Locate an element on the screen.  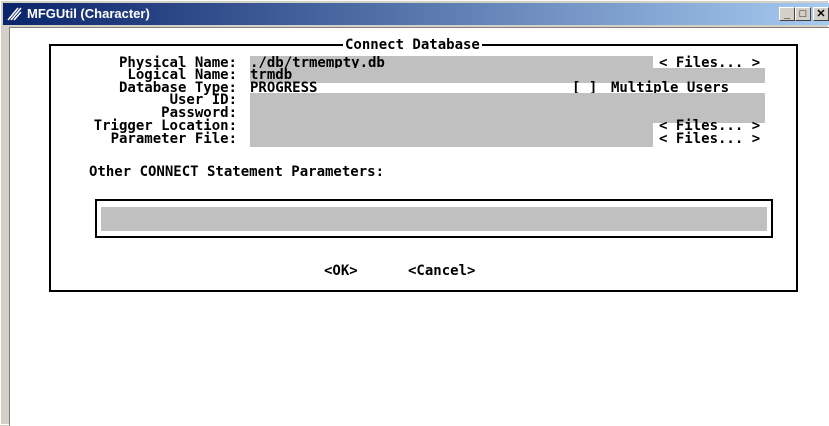
other-params-field is located at coordinates (434, 219).